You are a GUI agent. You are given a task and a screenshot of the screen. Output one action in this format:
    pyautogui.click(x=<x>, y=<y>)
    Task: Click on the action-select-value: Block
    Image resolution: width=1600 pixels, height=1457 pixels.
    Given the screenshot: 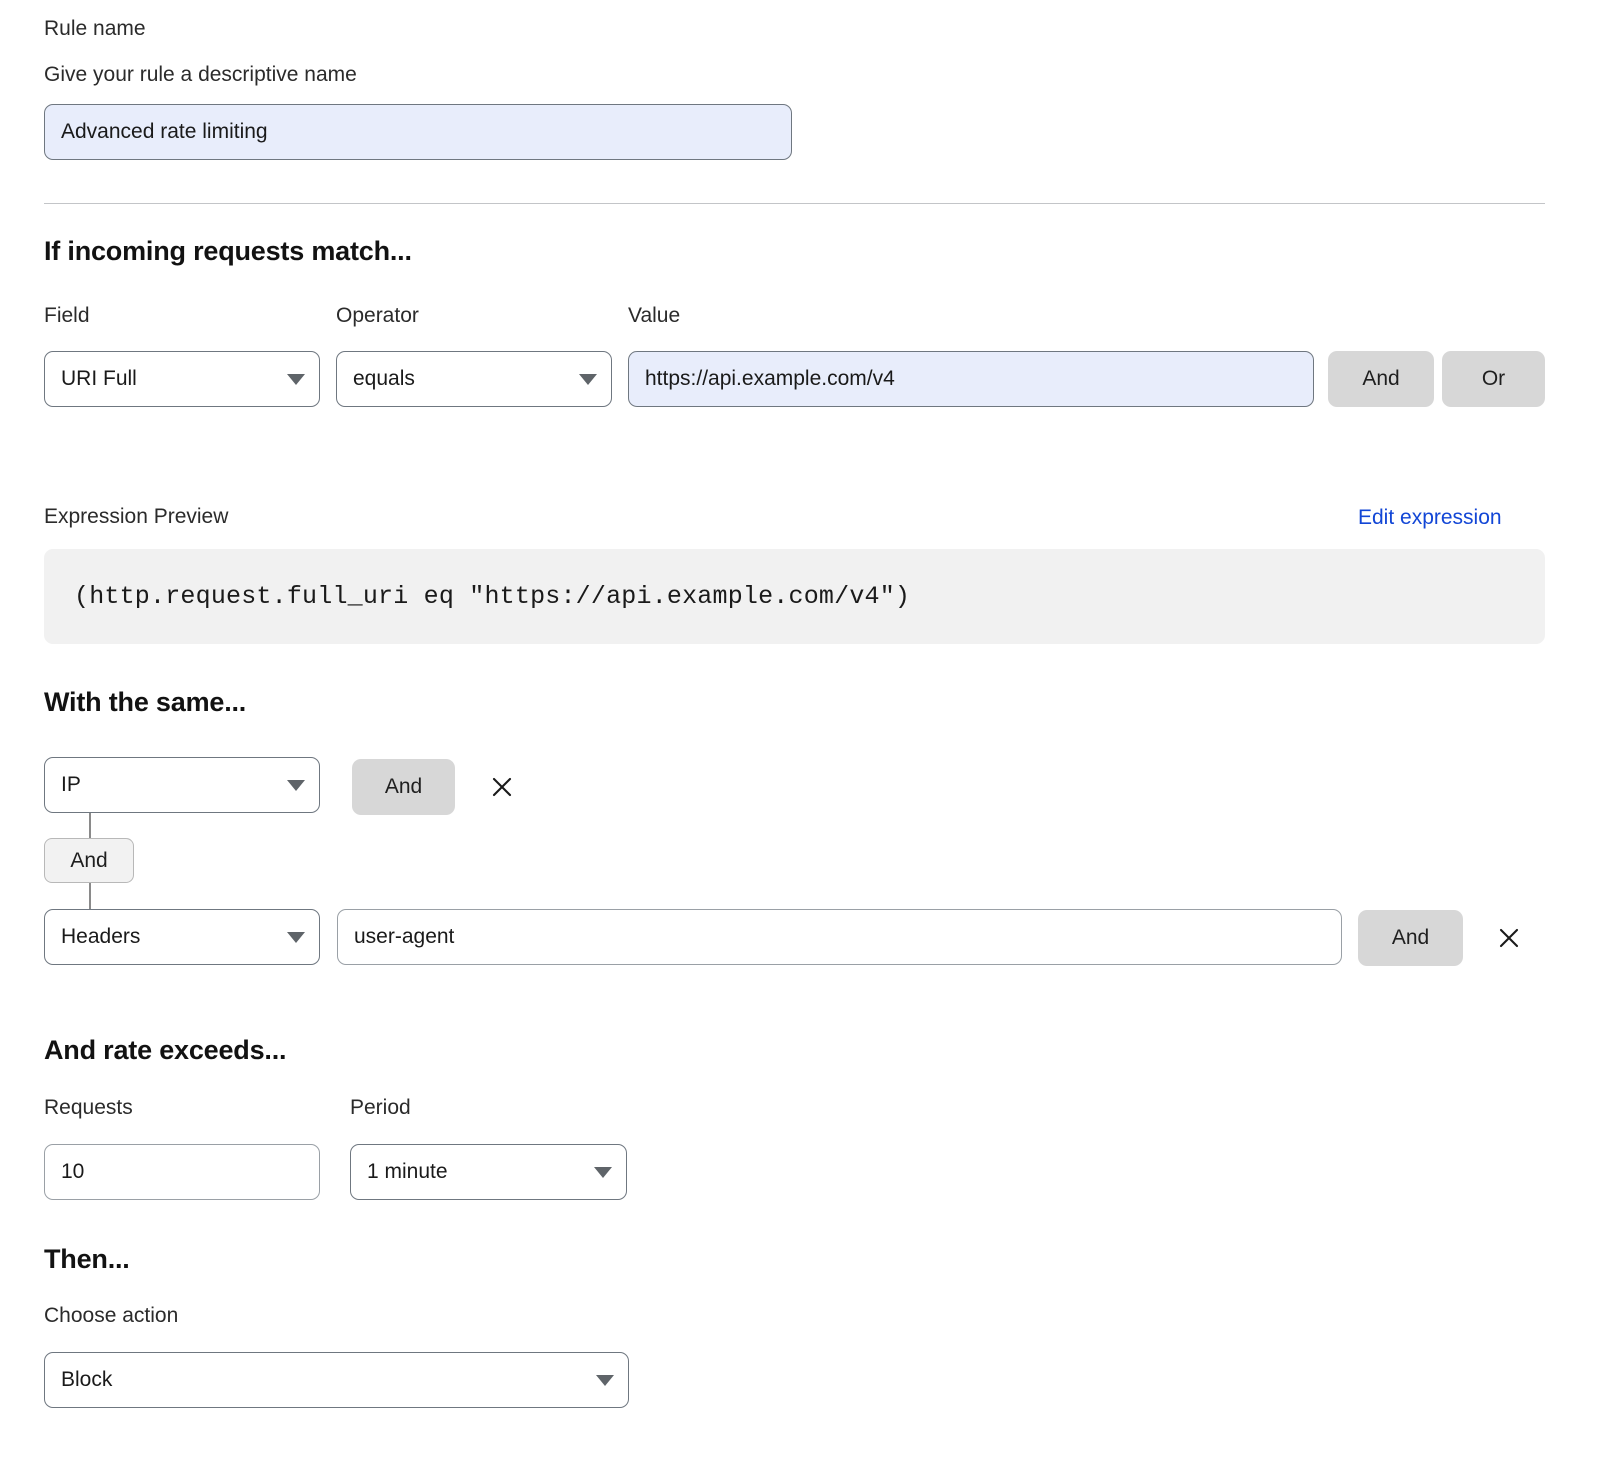 What is the action you would take?
    pyautogui.click(x=87, y=1379)
    